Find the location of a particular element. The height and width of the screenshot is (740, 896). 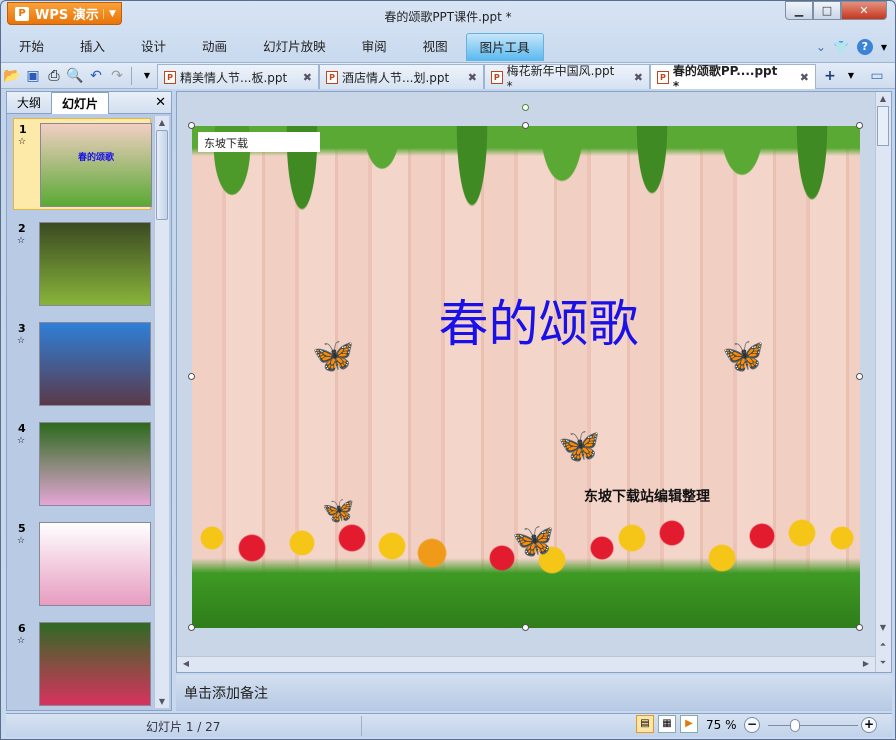

skin-icon: 👕 is located at coordinates (841, 47).